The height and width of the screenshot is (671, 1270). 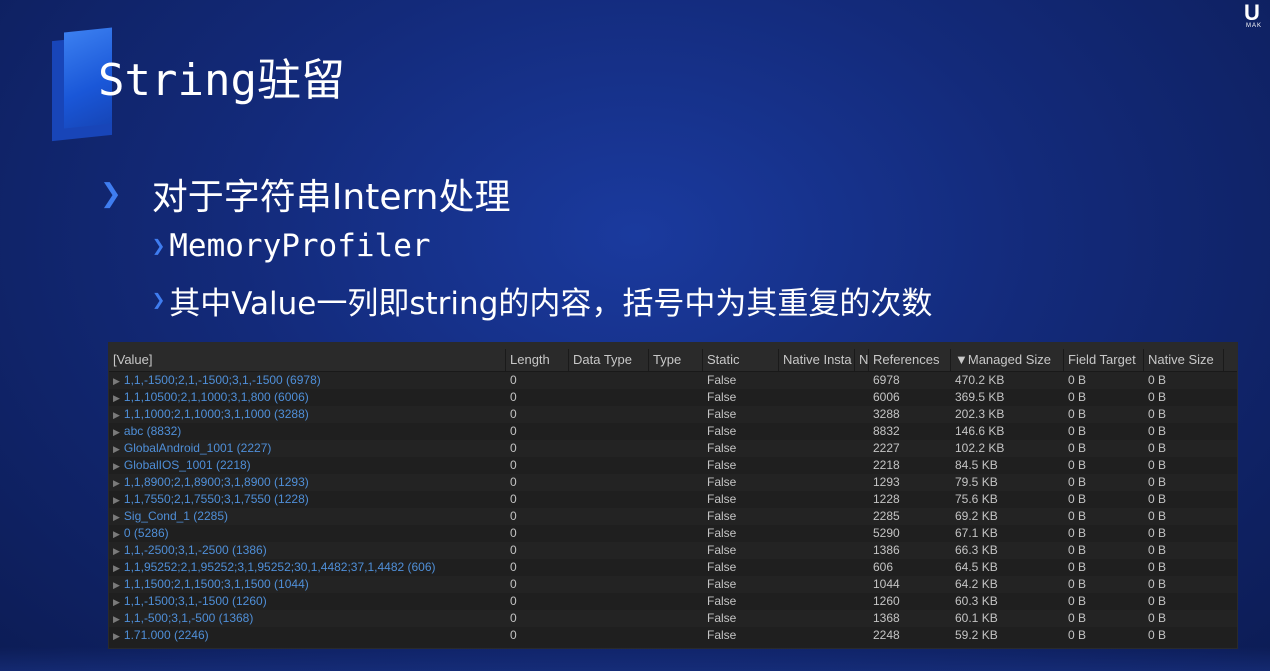 What do you see at coordinates (722, 601) in the screenshot?
I see `cell-static: False` at bounding box center [722, 601].